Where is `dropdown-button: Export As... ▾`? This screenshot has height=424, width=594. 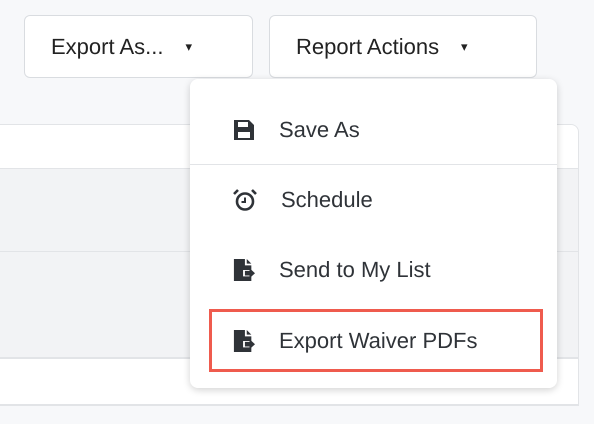 dropdown-button: Export As... ▾ is located at coordinates (138, 46).